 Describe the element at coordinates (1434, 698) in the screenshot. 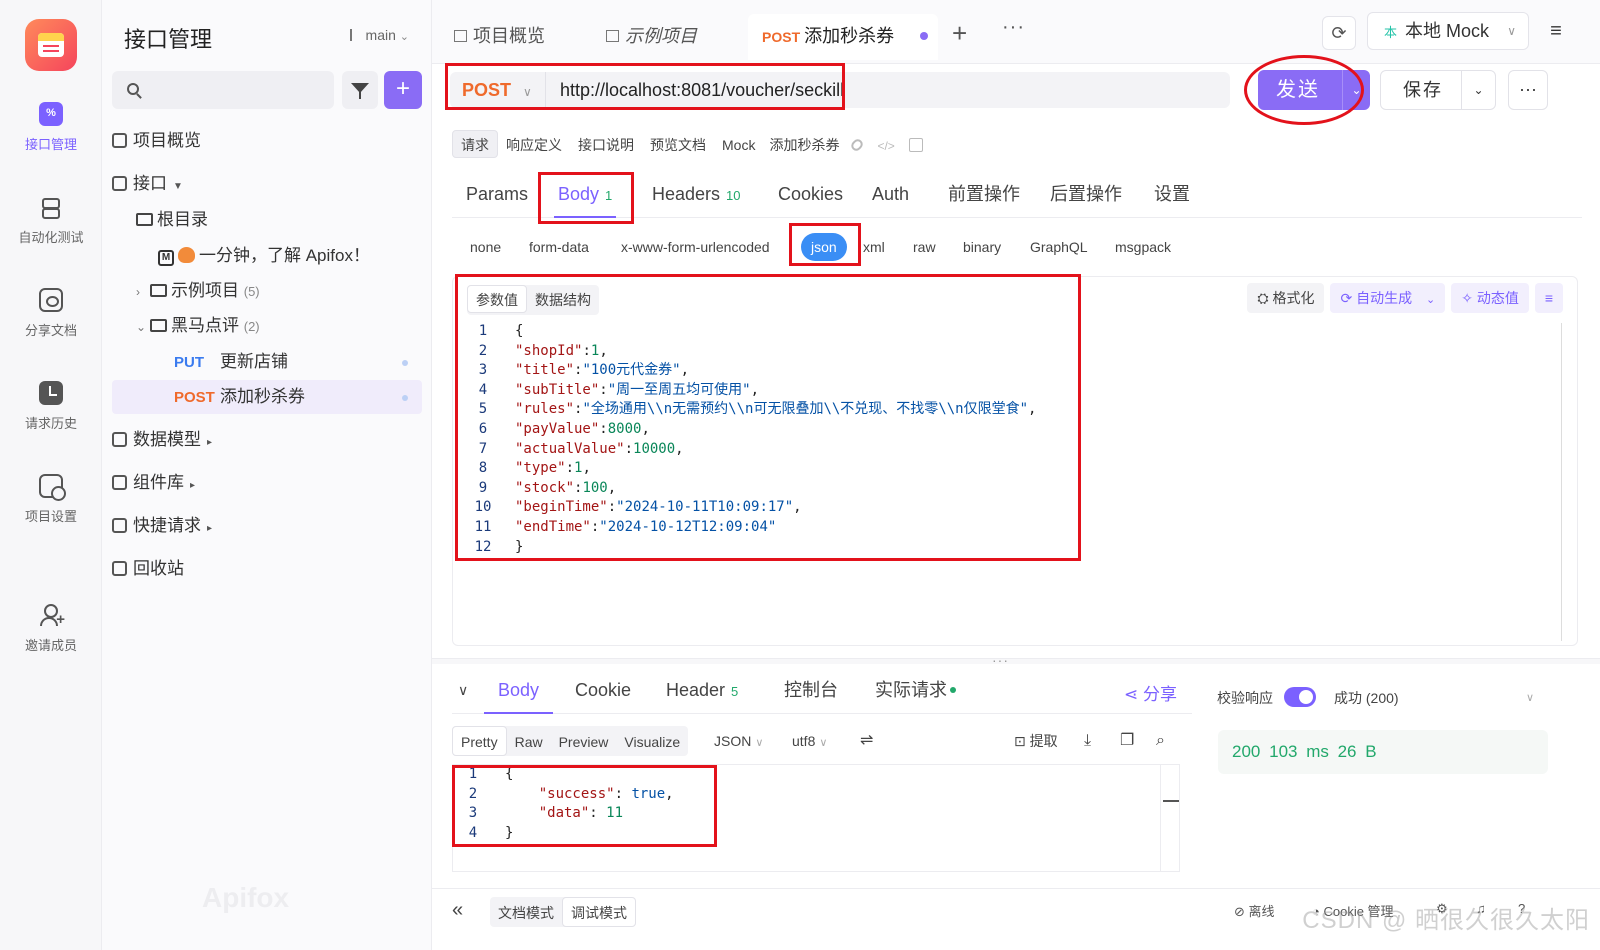

I see `result-select: 成功 (200) ∨` at that location.